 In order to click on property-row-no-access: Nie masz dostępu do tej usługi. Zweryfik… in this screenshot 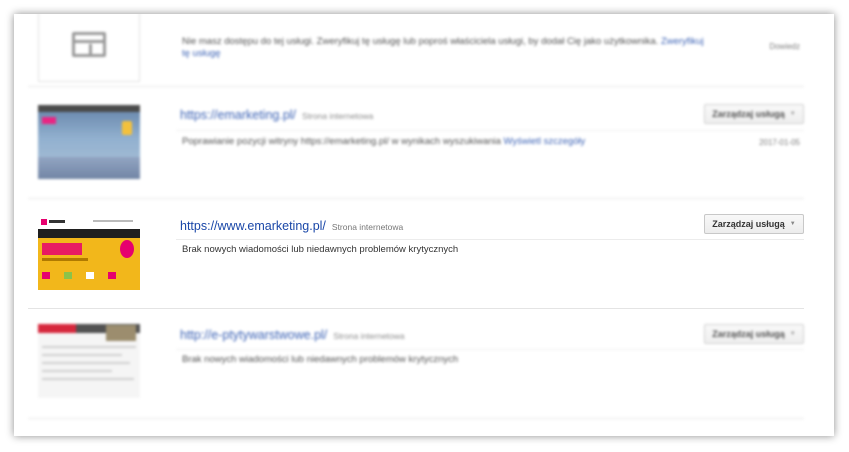, I will do `click(416, 50)`.